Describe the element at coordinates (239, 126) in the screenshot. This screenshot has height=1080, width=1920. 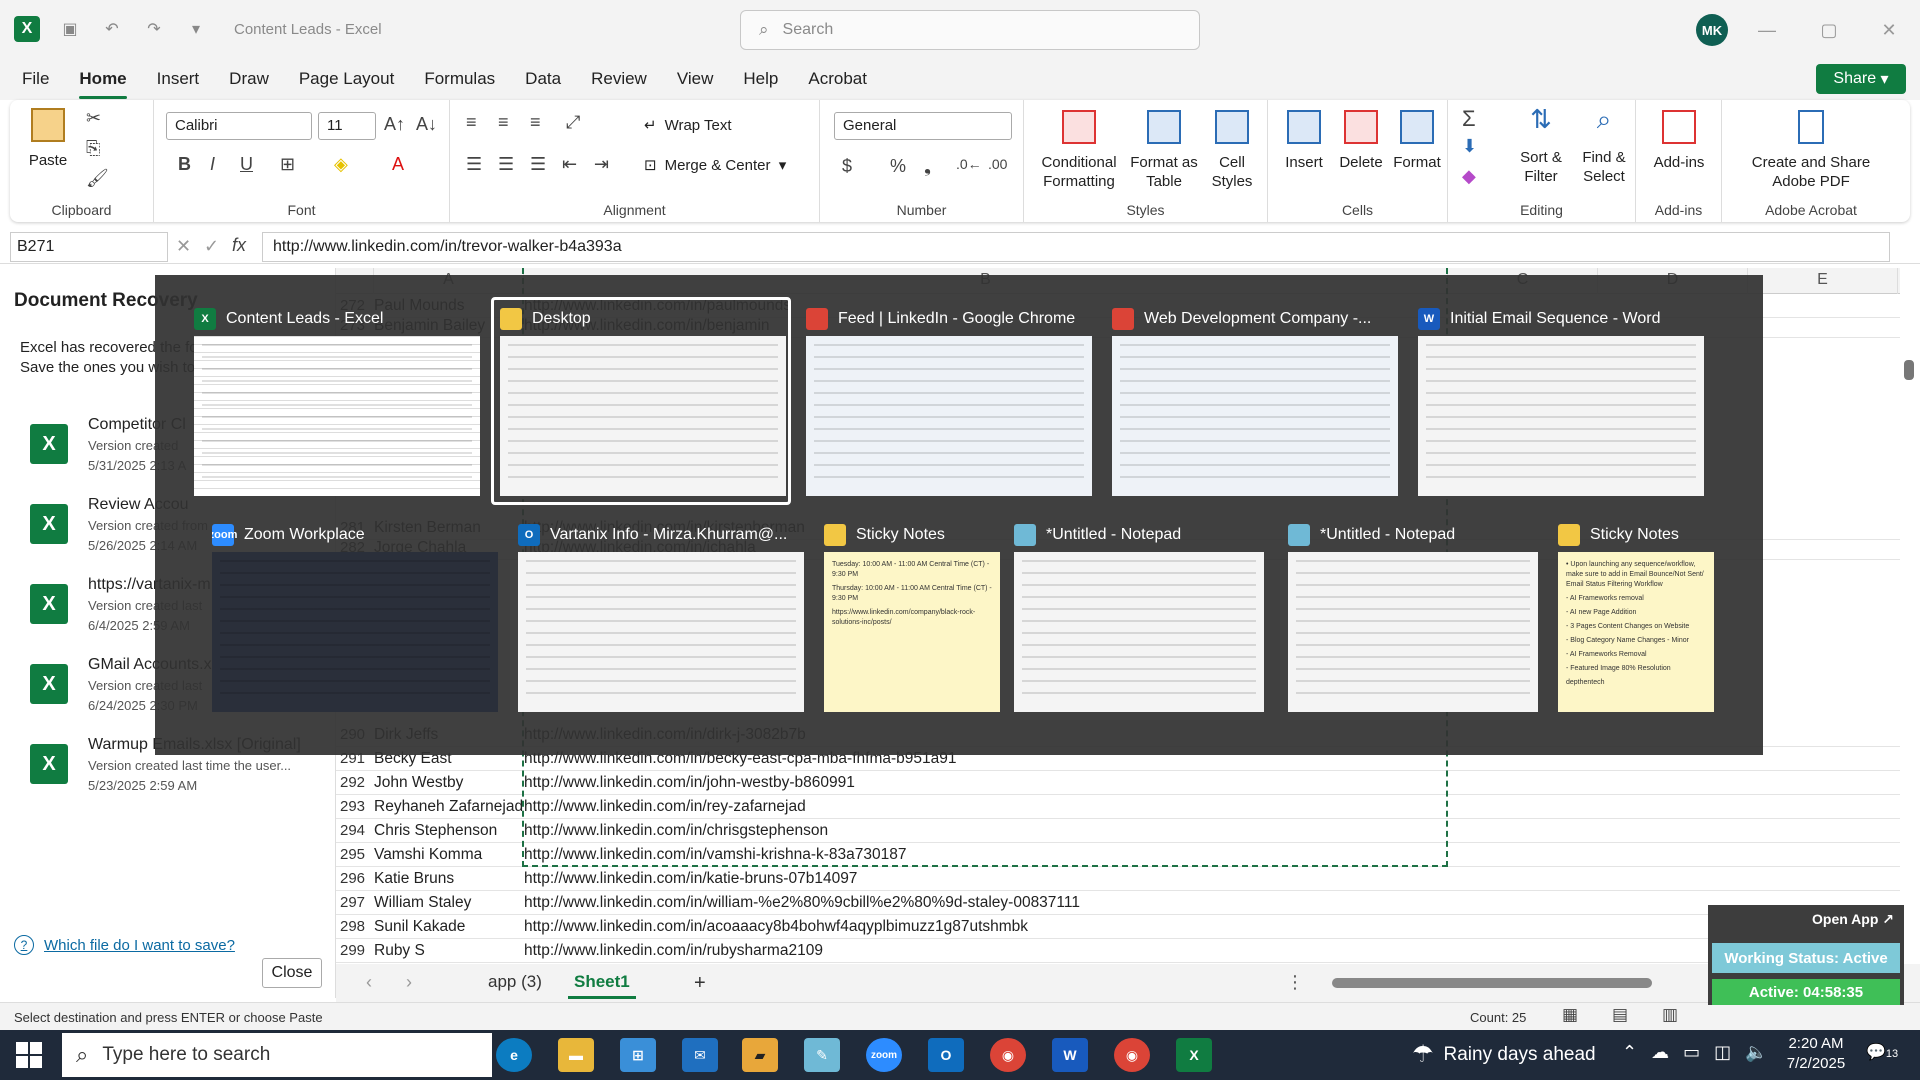
I see `font-name-select: Calibri` at that location.